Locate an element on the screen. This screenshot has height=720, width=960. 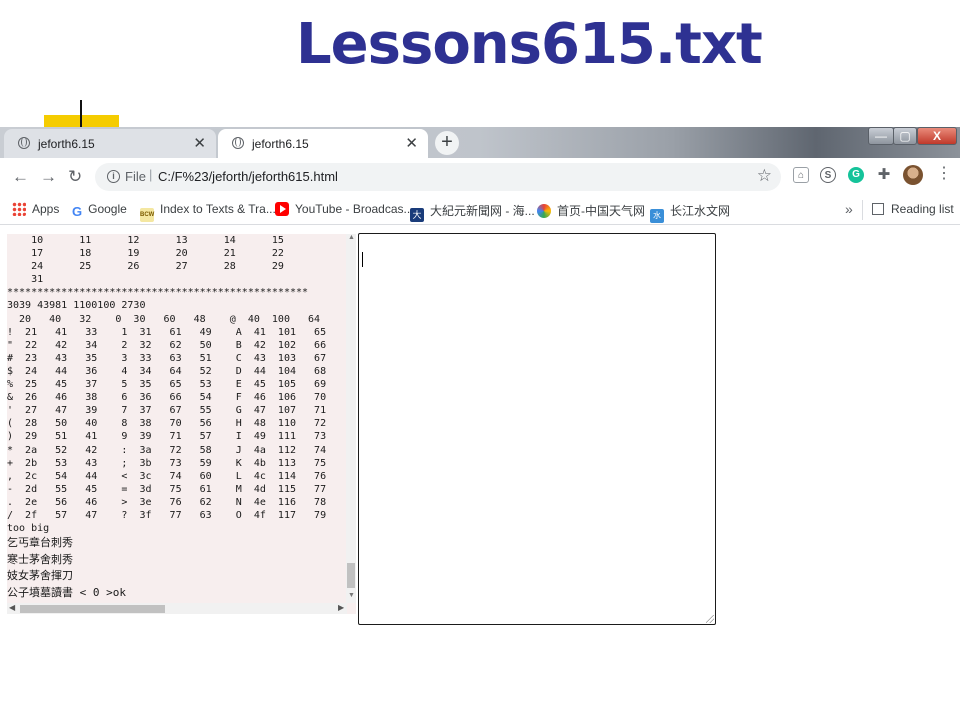
profile-avatar is located at coordinates (913, 175).